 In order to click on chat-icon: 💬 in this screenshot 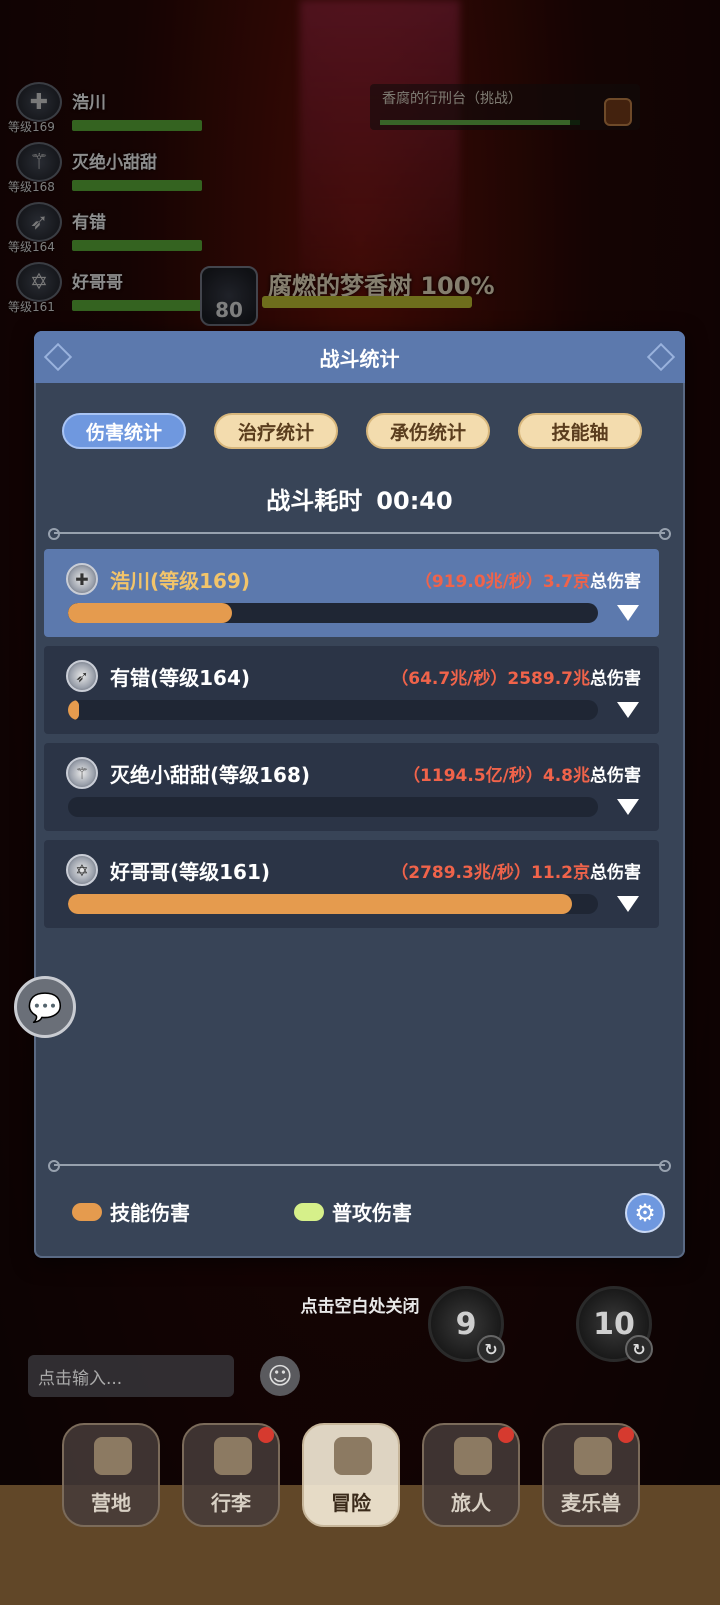, I will do `click(45, 1007)`.